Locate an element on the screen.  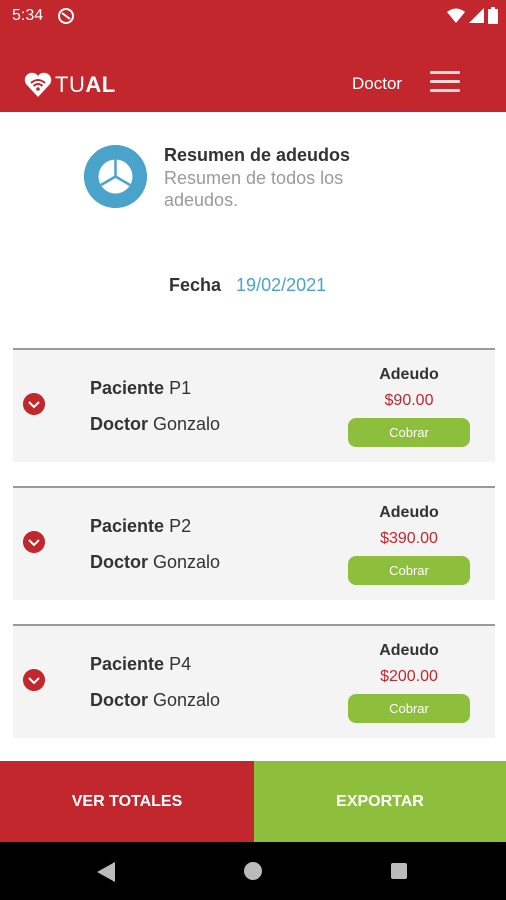
back-icon is located at coordinates (106, 872).